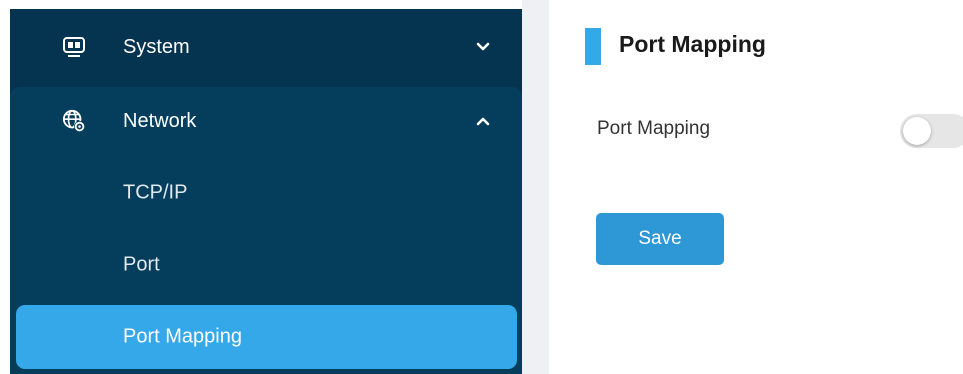 The image size is (963, 374). Describe the element at coordinates (593, 46) in the screenshot. I see `title-accent-bar` at that location.